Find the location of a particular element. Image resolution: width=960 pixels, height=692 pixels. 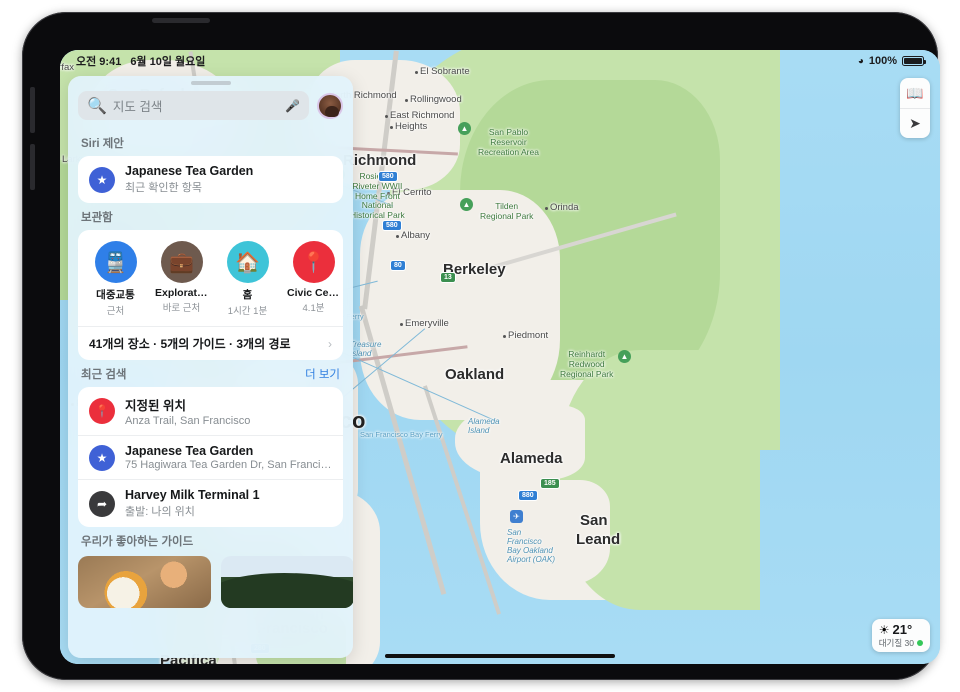

park-poi-sanpablo: ▲ is located at coordinates (464, 128).